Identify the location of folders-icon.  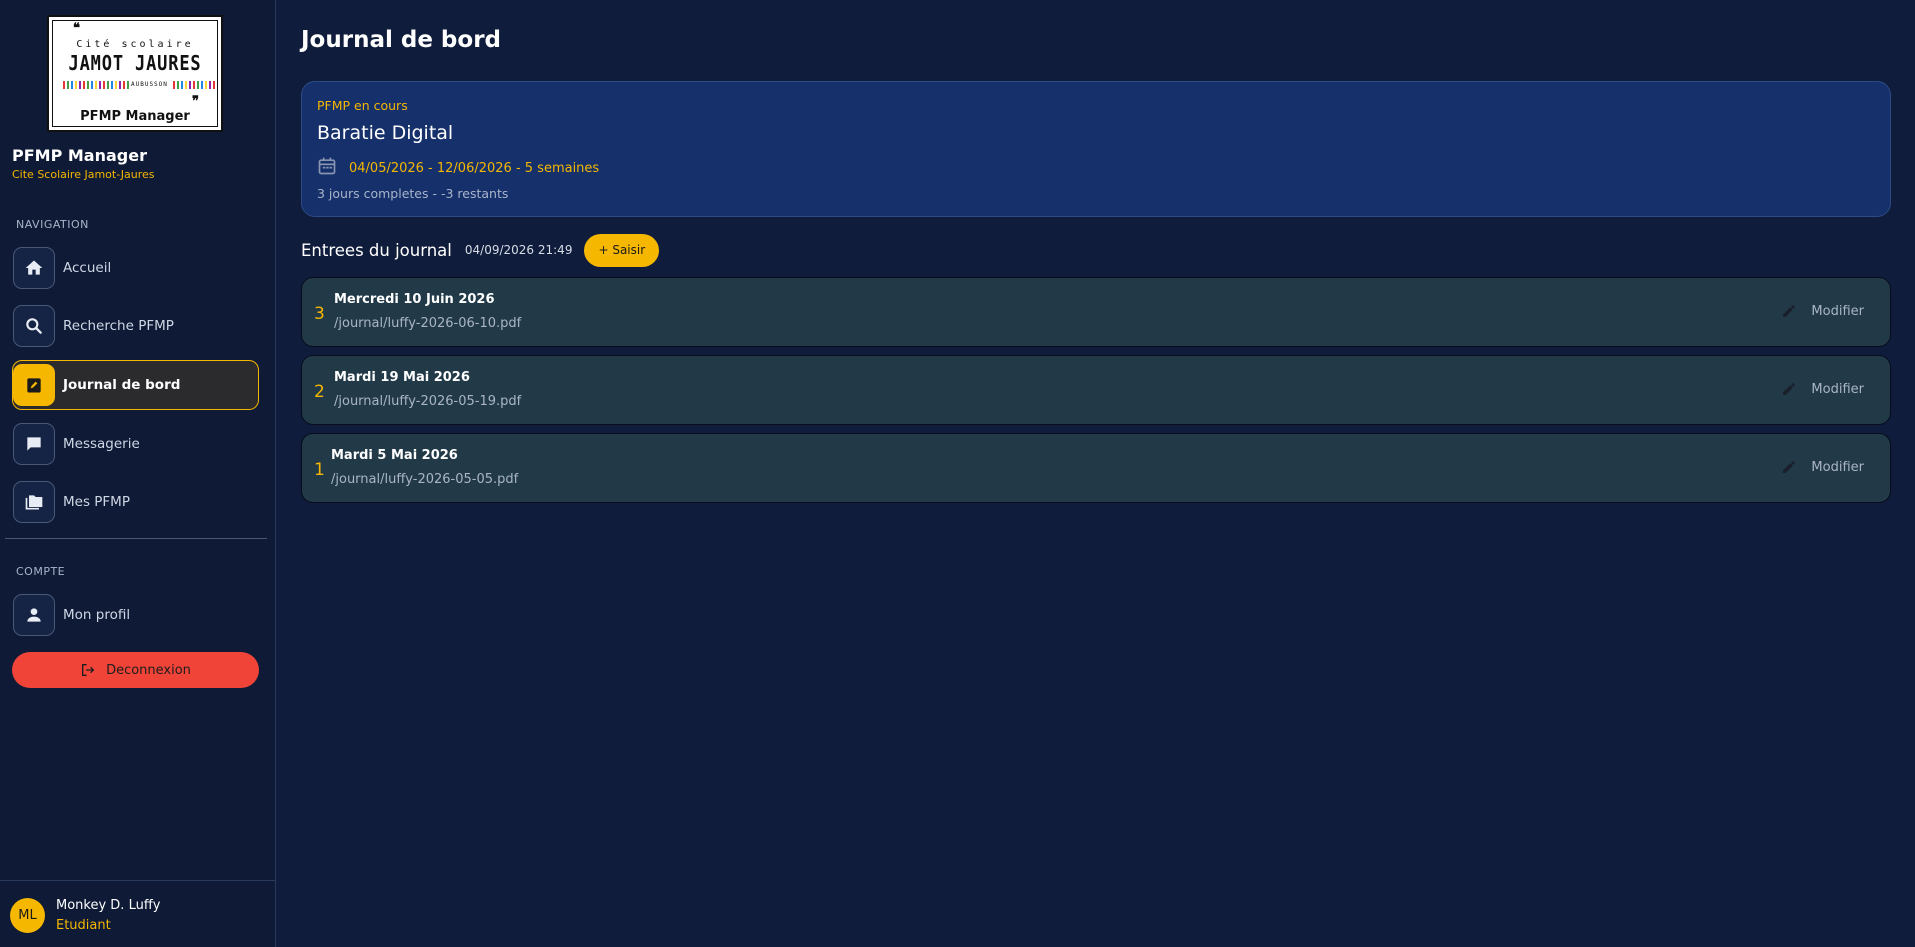
(34, 502).